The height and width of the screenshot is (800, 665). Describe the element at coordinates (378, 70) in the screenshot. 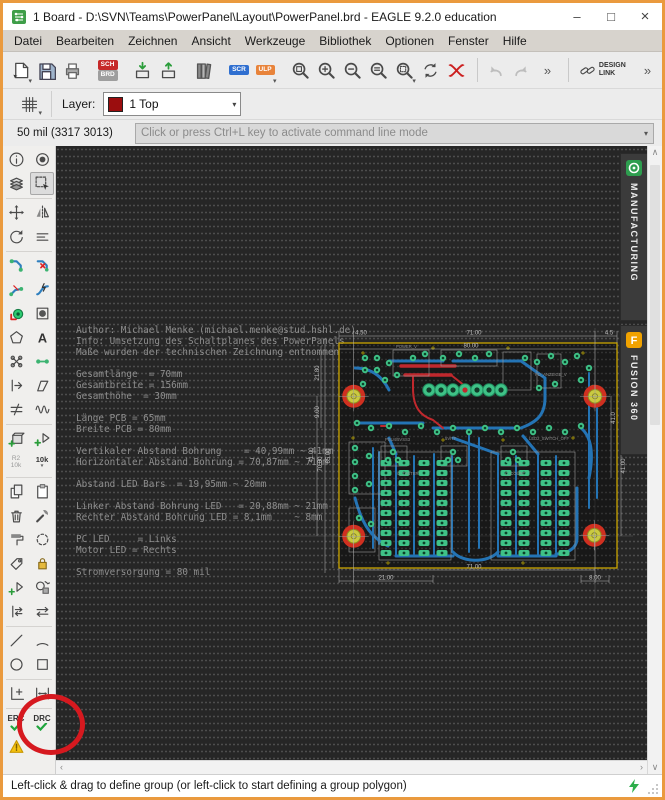

I see `zoom-redraw-button` at that location.